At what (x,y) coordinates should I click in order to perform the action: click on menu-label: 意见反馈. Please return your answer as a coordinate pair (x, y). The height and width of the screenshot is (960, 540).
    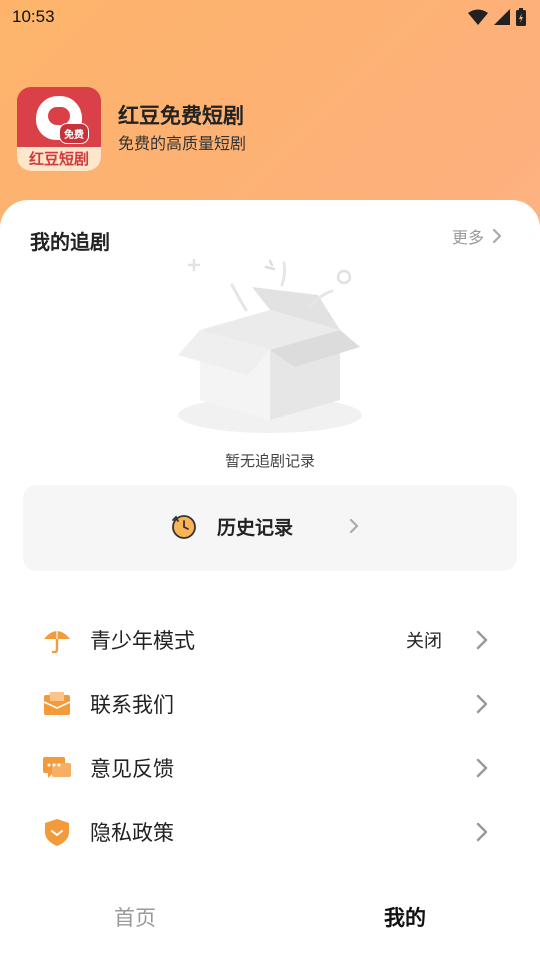
    Looking at the image, I should click on (132, 769).